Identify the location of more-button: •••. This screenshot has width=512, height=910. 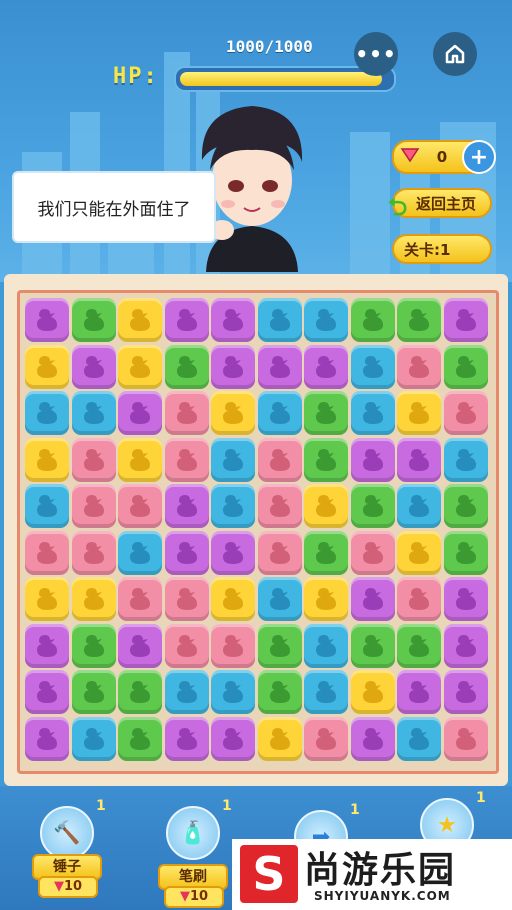
(376, 54).